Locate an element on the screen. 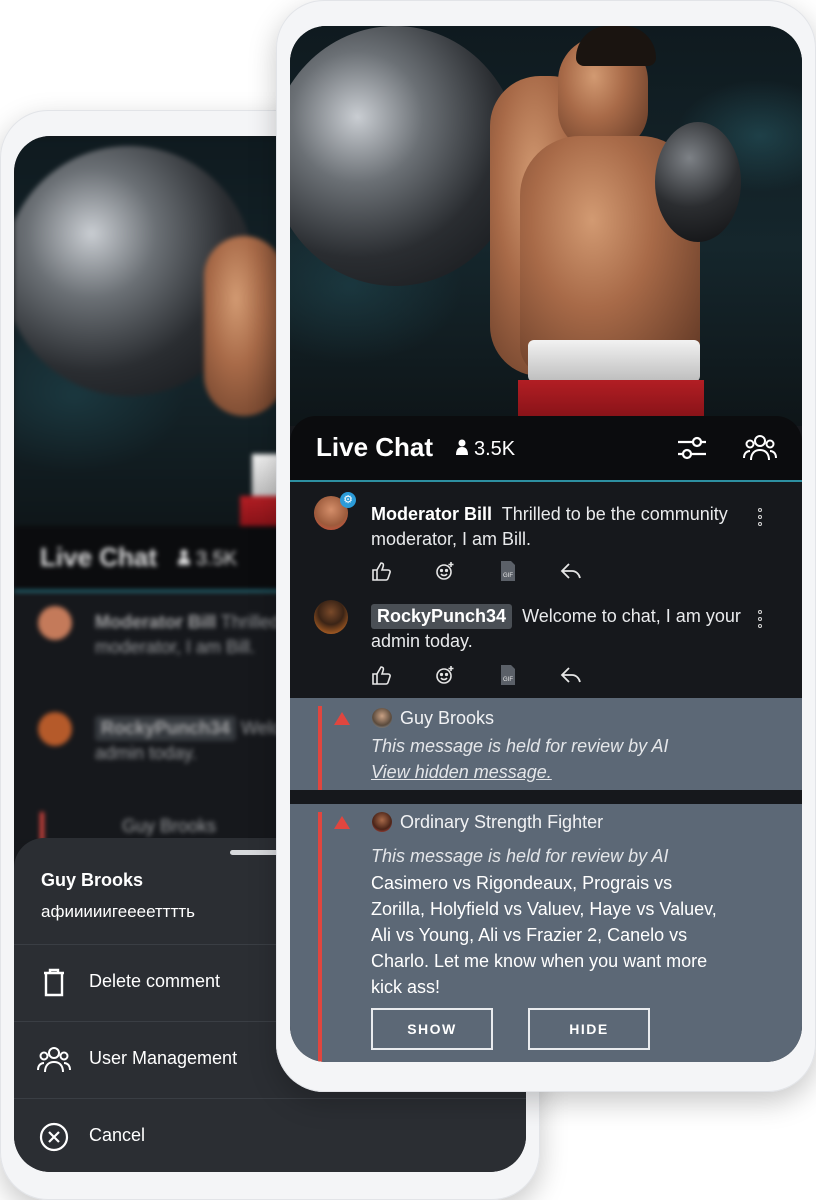 The image size is (816, 1200). view-hidden-message-link: View hidden message. is located at coordinates (461, 772).